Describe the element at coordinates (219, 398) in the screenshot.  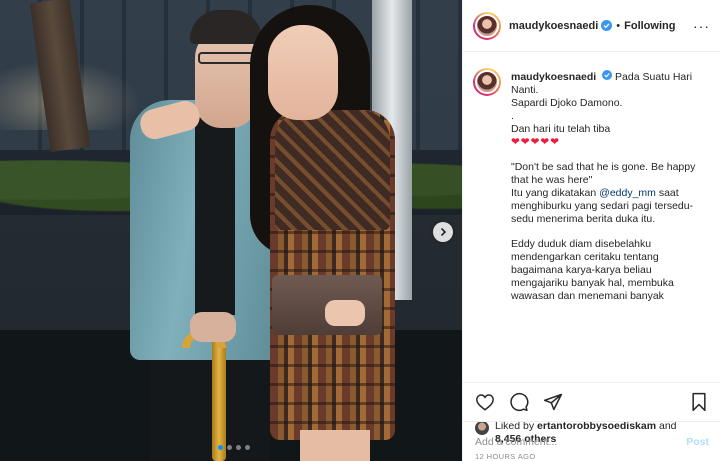
I see `cane` at that location.